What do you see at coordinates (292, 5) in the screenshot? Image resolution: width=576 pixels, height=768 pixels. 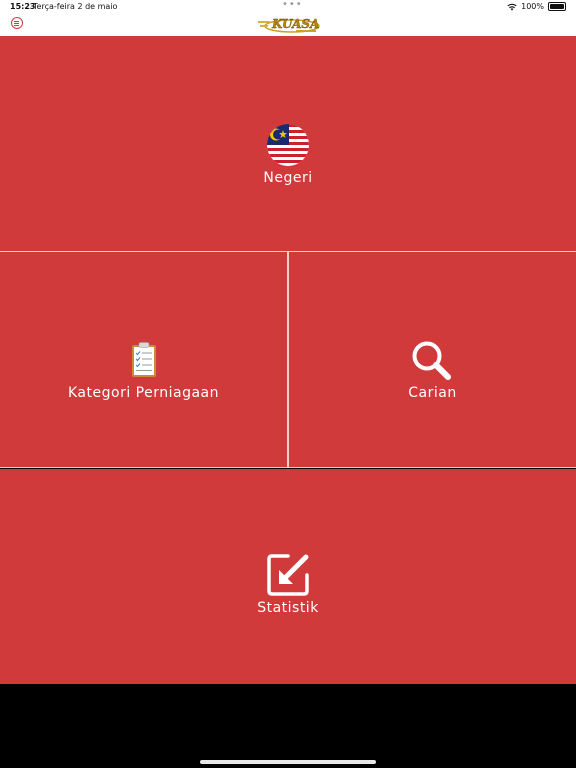 I see `multitasking-dots: •••` at bounding box center [292, 5].